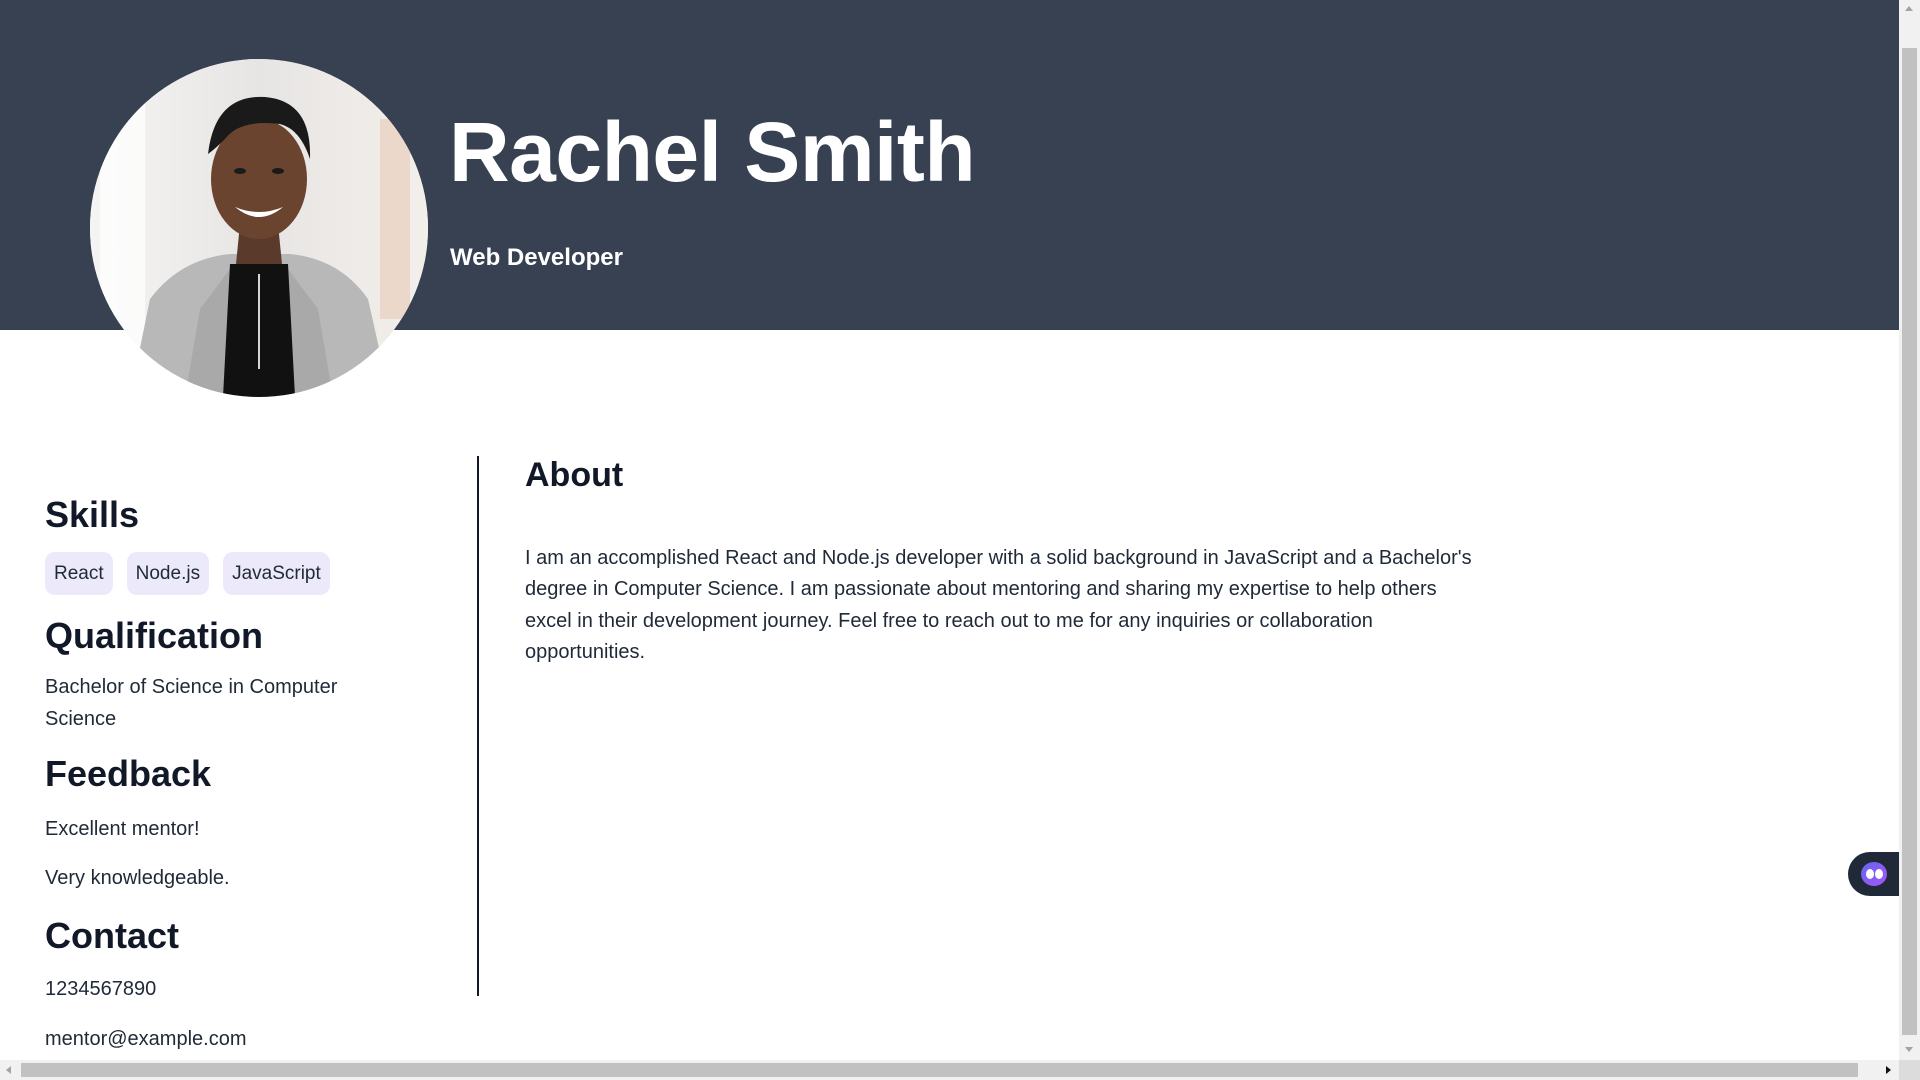  Describe the element at coordinates (79, 573) in the screenshot. I see `skill-chip: React` at that location.